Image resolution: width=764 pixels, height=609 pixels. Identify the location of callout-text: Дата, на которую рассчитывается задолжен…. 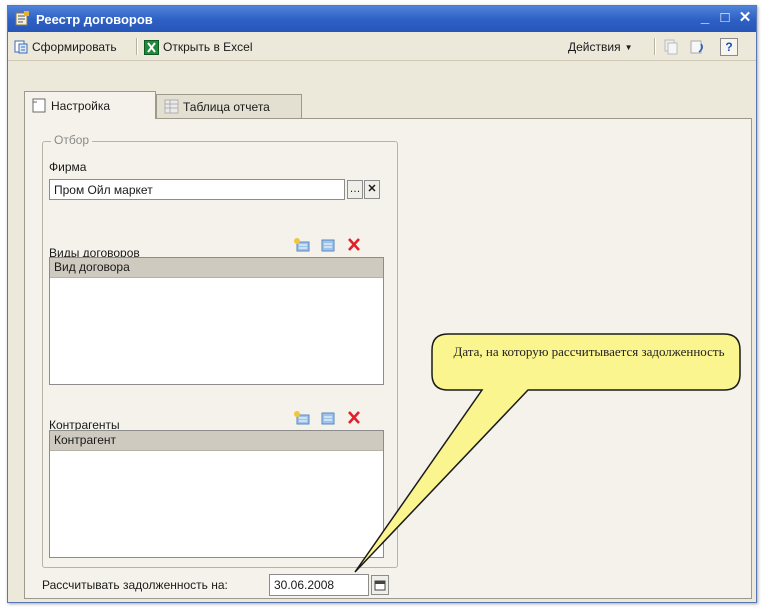
(589, 351).